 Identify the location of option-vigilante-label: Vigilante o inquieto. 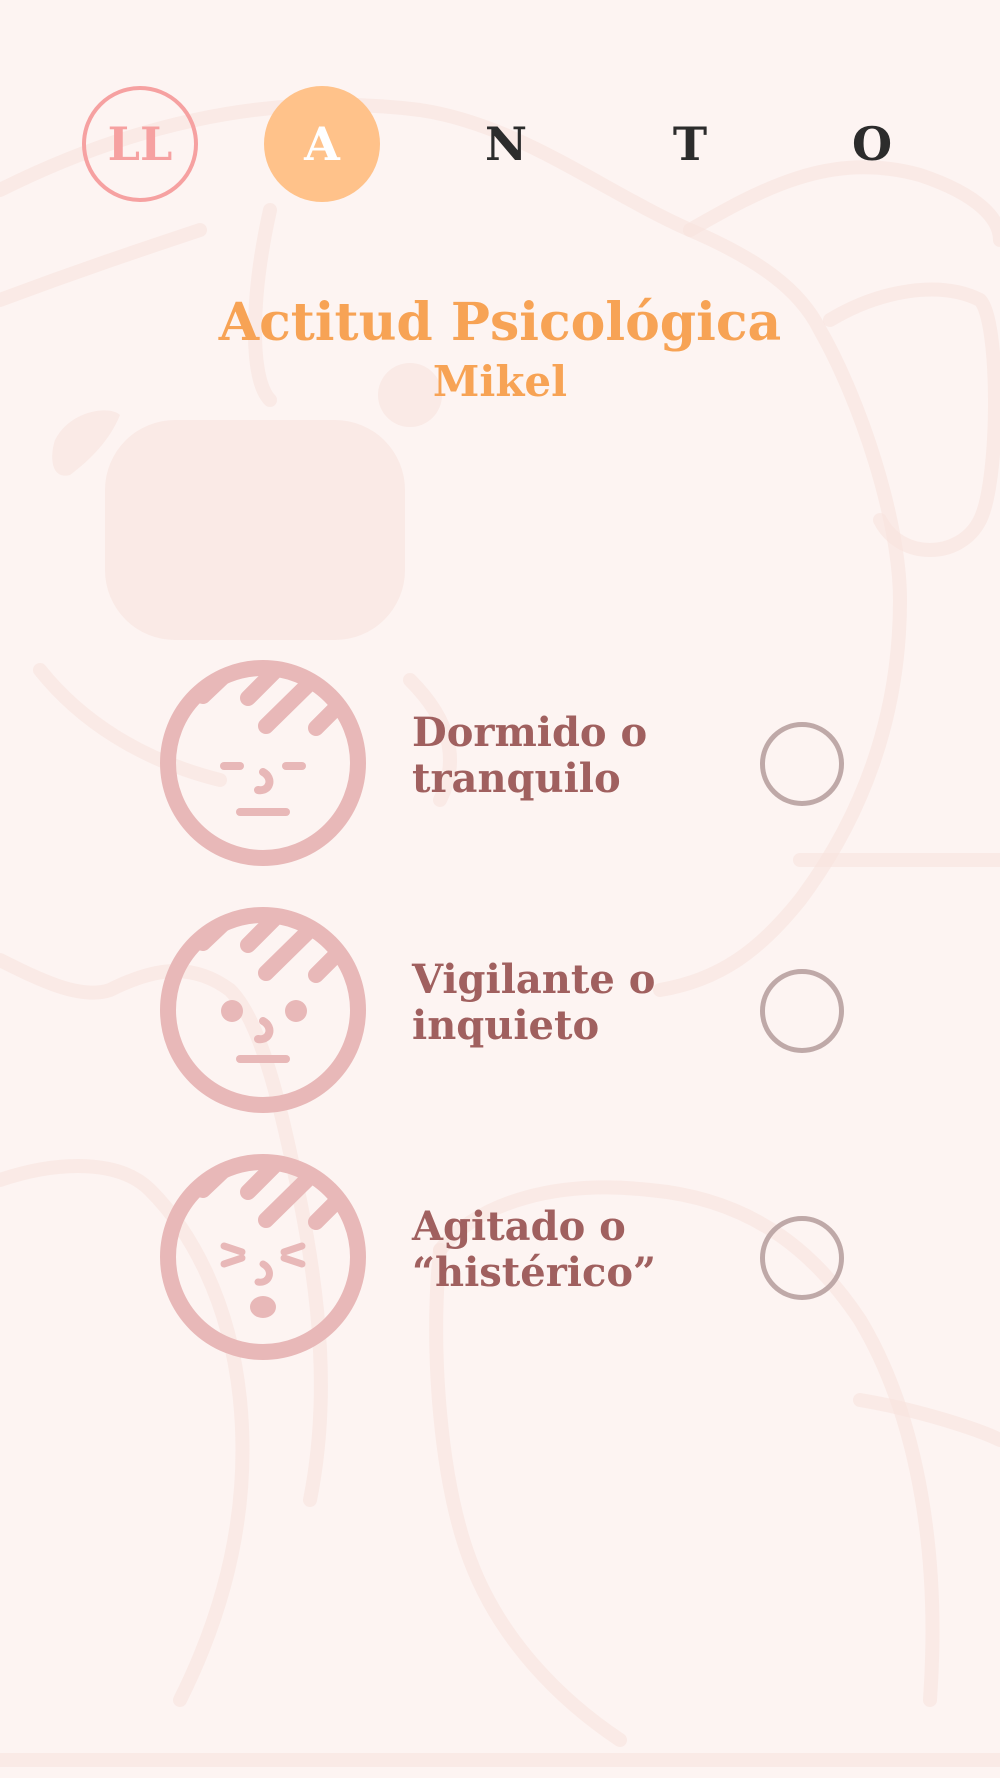
(562, 1003).